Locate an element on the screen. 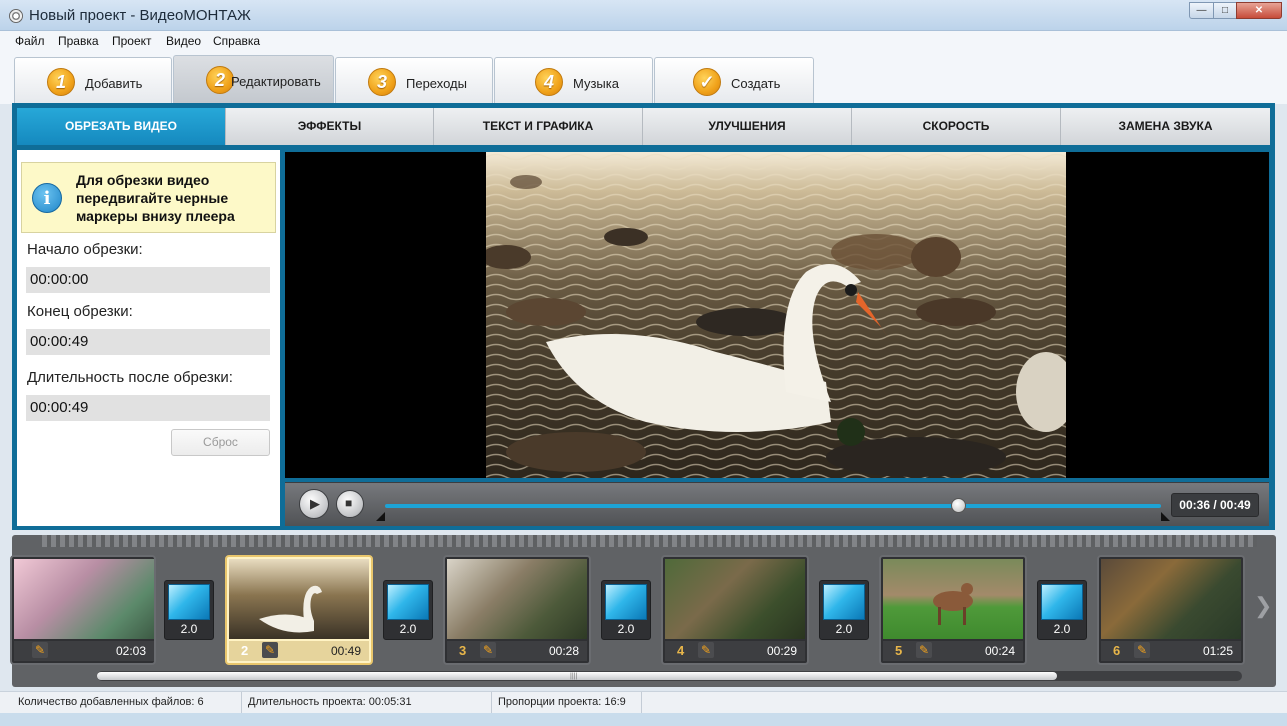  menu-project: Проект is located at coordinates (132, 41).